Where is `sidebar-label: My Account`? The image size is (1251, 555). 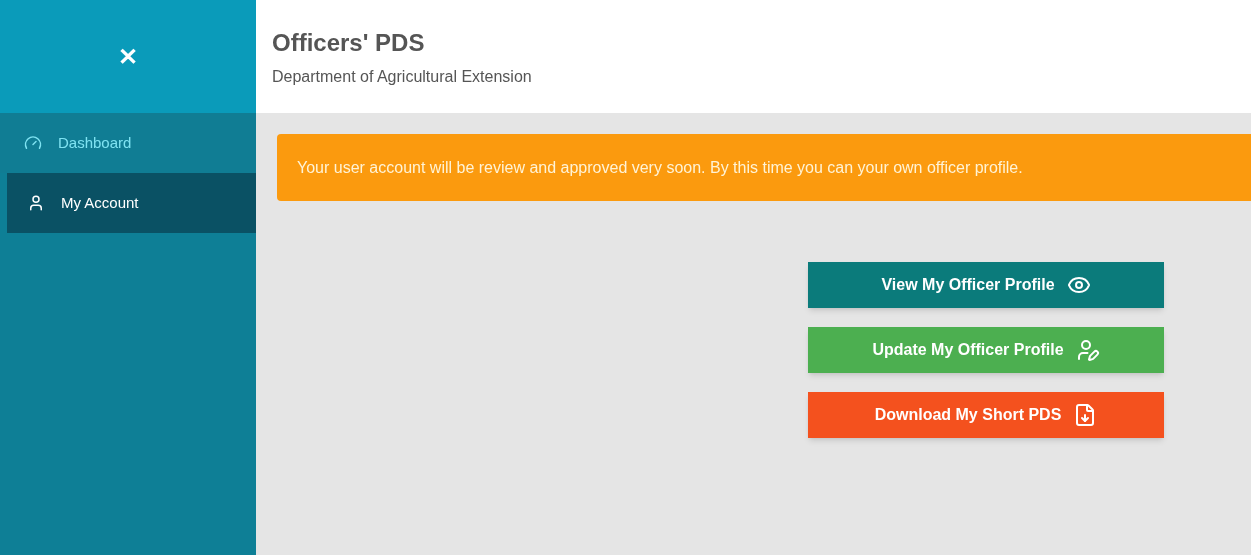
sidebar-label: My Account is located at coordinates (100, 202).